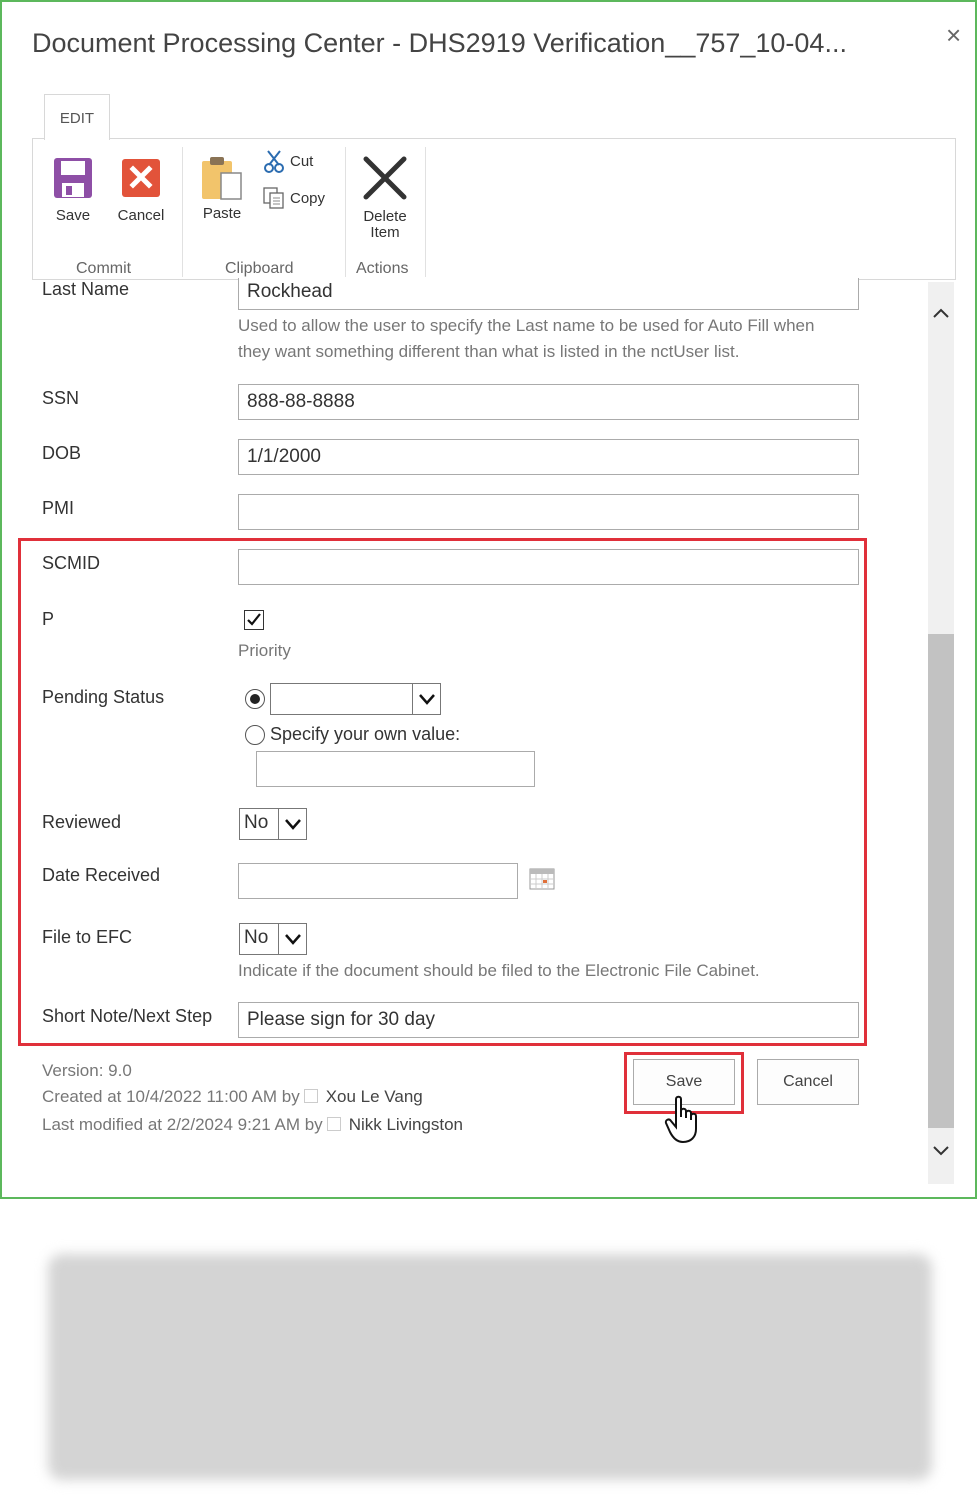 The width and height of the screenshot is (979, 1508). Describe the element at coordinates (941, 1151) in the screenshot. I see `scroll-down-icon` at that location.